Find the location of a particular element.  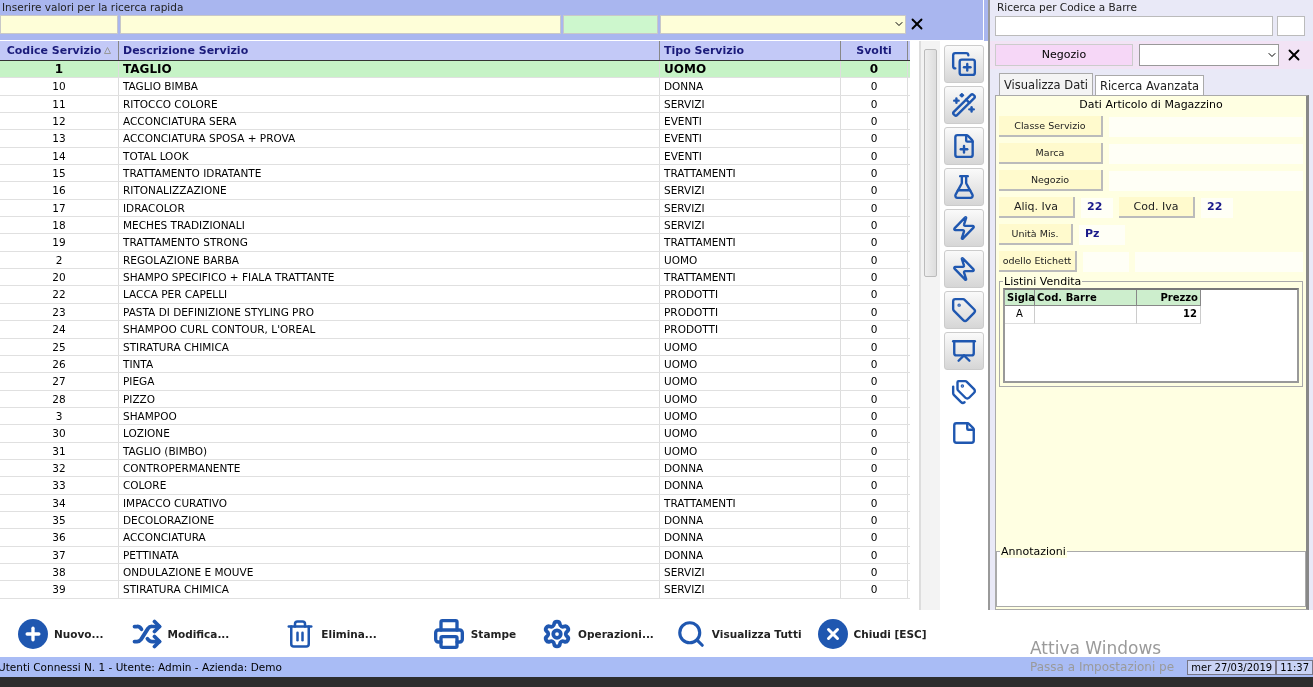

code-filter-field is located at coordinates (59, 24).